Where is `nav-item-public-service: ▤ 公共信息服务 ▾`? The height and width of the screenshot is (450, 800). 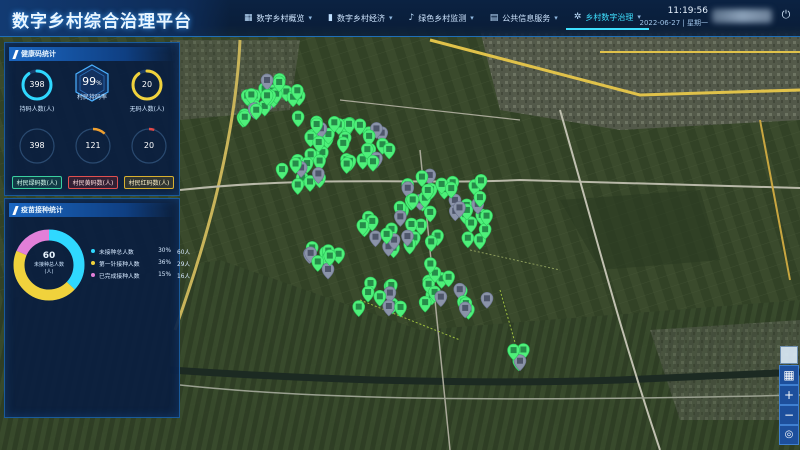
nav-item-public-service: ▤ 公共信息服务 ▾ is located at coordinates (524, 18).